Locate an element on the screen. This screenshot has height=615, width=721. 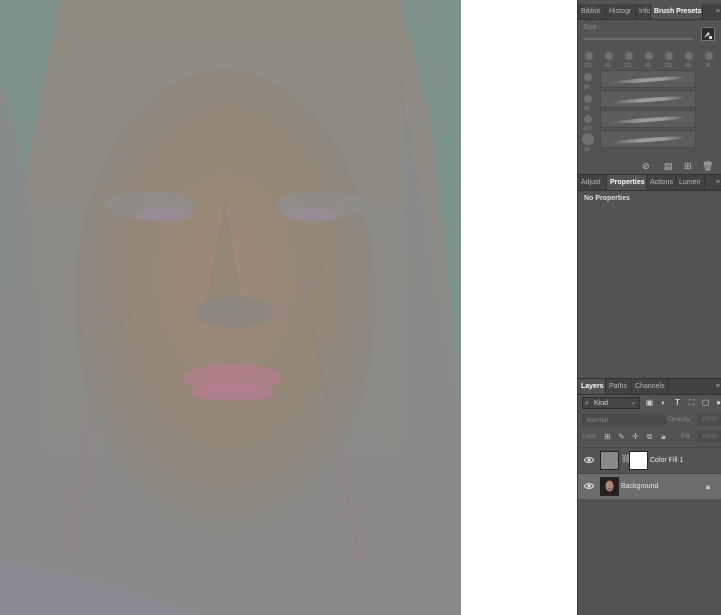
brush-list-icon: ▤ is located at coordinates (668, 166).